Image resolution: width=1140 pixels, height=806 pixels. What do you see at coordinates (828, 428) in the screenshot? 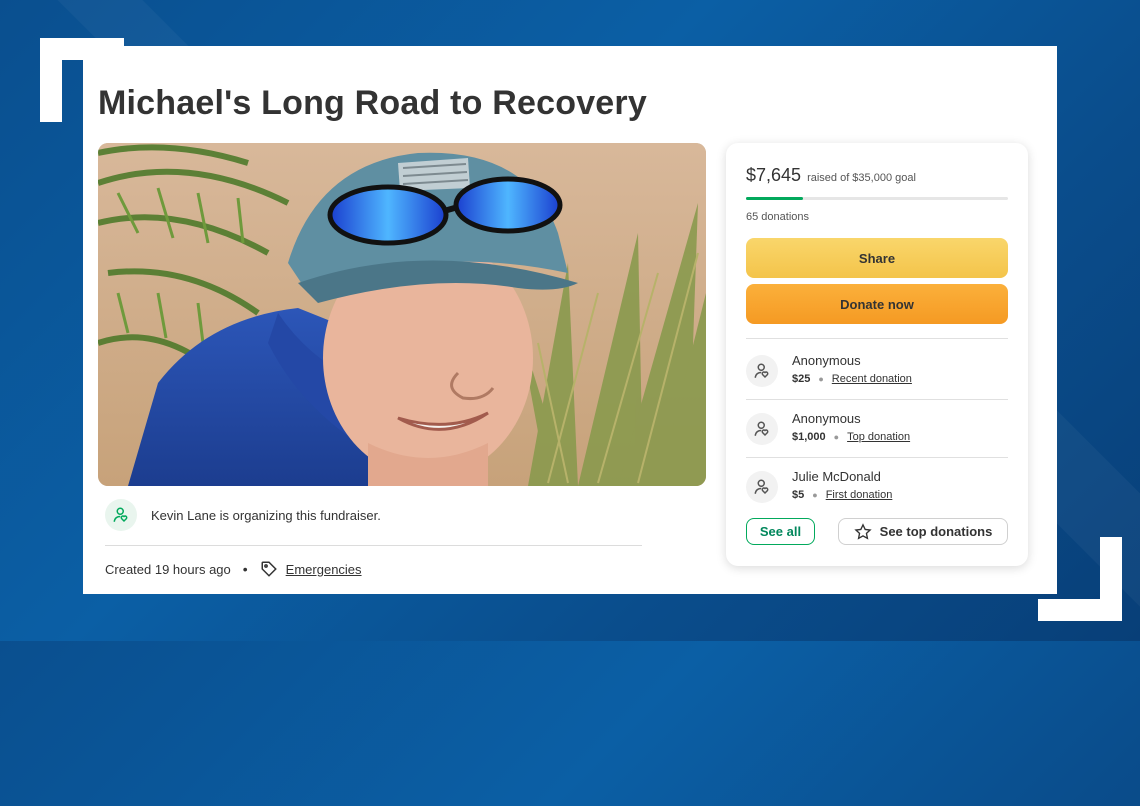
I see `donation-item: Anonymous $1,000 ● Top donation` at bounding box center [828, 428].